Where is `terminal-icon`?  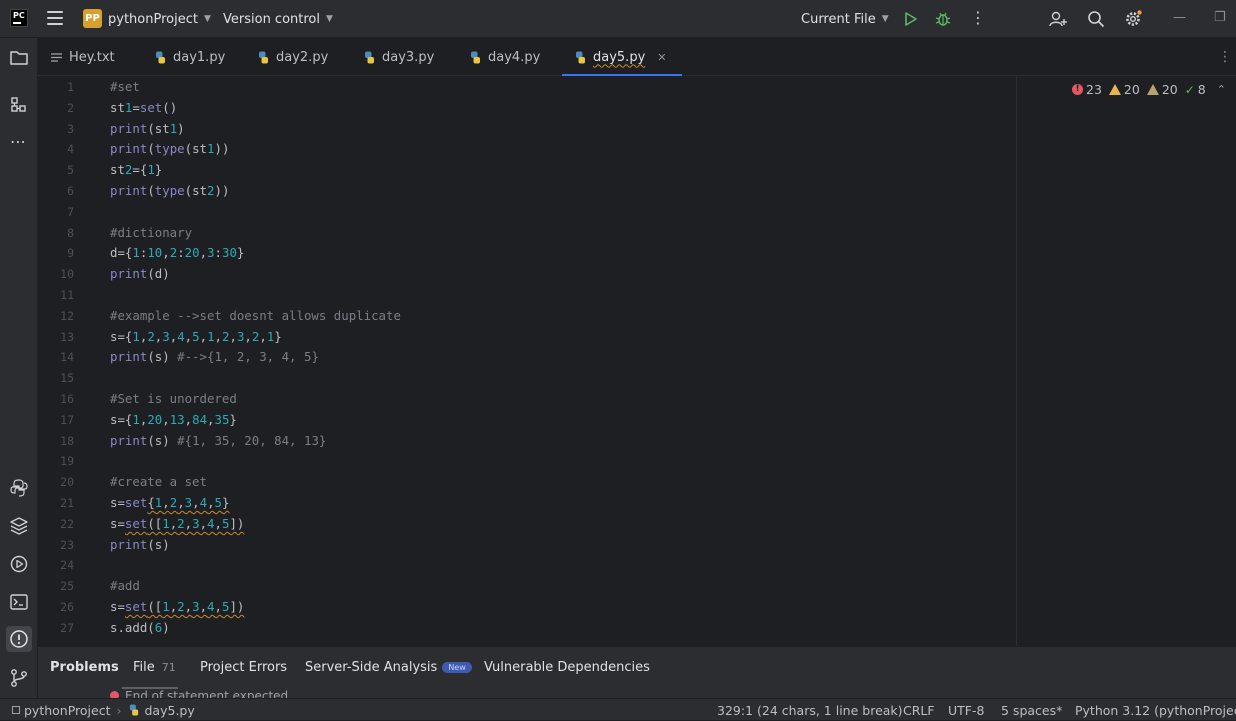 terminal-icon is located at coordinates (19, 602).